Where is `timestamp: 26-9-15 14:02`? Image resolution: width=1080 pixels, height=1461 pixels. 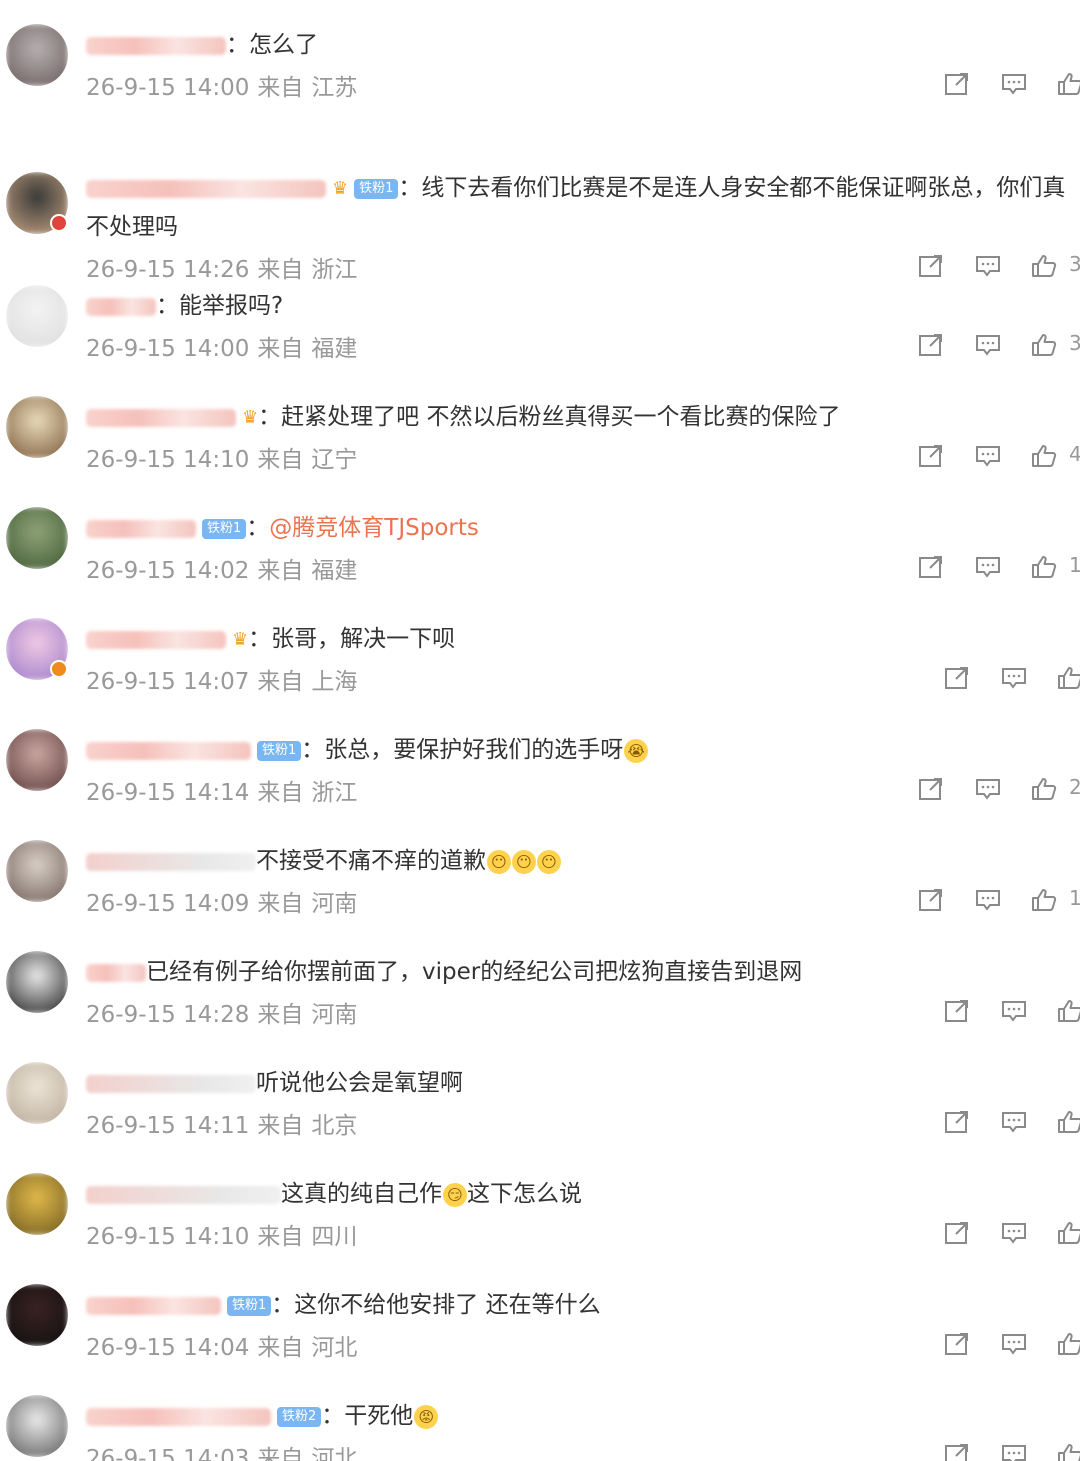
timestamp: 26-9-15 14:02 is located at coordinates (168, 571).